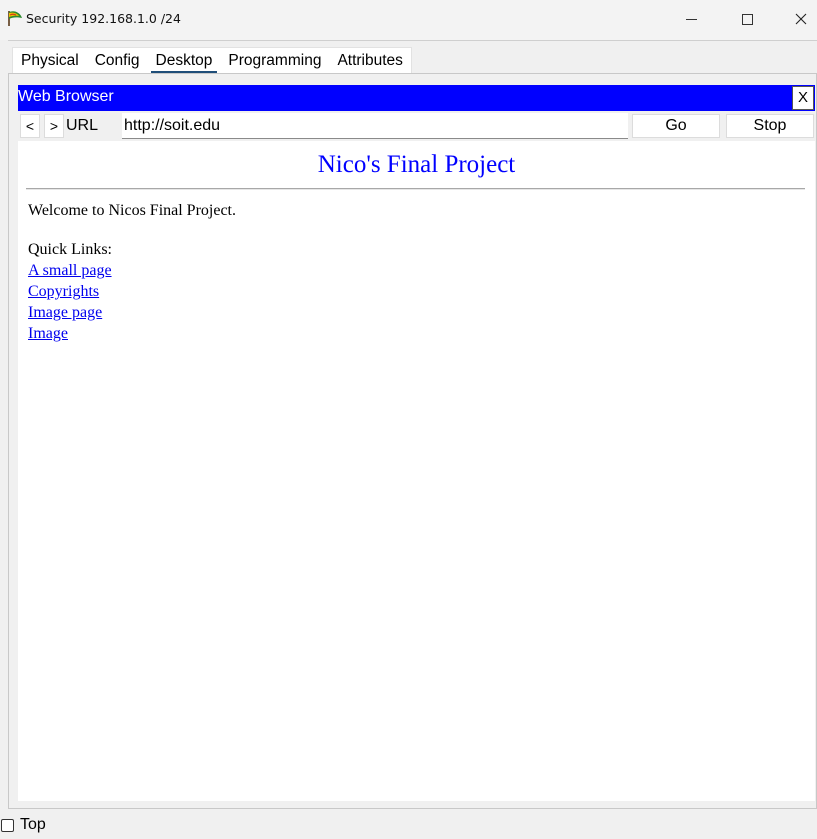  What do you see at coordinates (408, 824) in the screenshot?
I see `bottom-bar: Top` at bounding box center [408, 824].